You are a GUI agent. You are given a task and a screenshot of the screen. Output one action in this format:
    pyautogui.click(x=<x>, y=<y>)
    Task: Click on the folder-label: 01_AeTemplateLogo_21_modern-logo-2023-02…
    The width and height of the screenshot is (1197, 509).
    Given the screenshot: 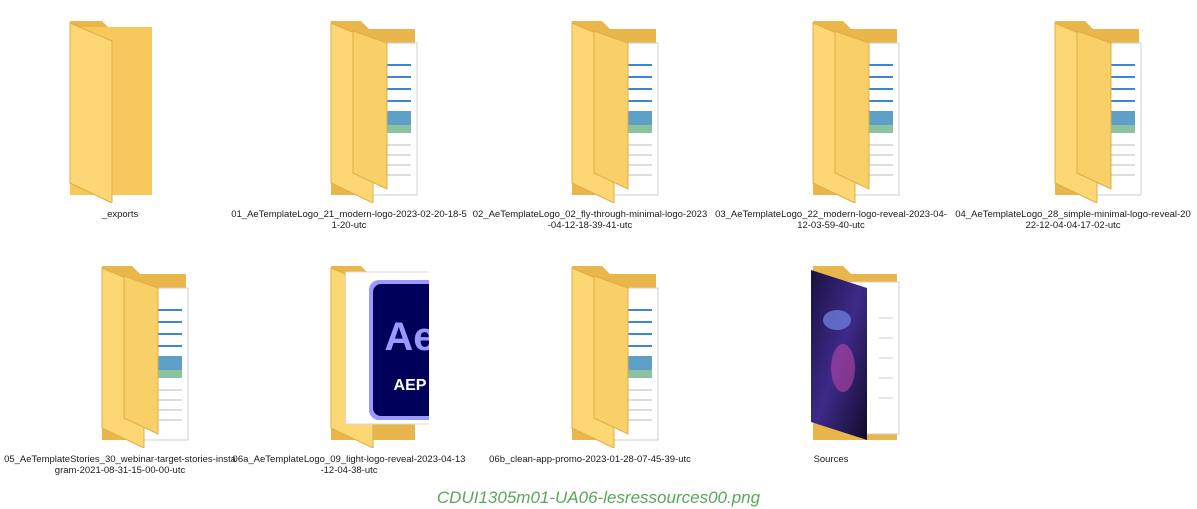 What is the action you would take?
    pyautogui.click(x=349, y=220)
    